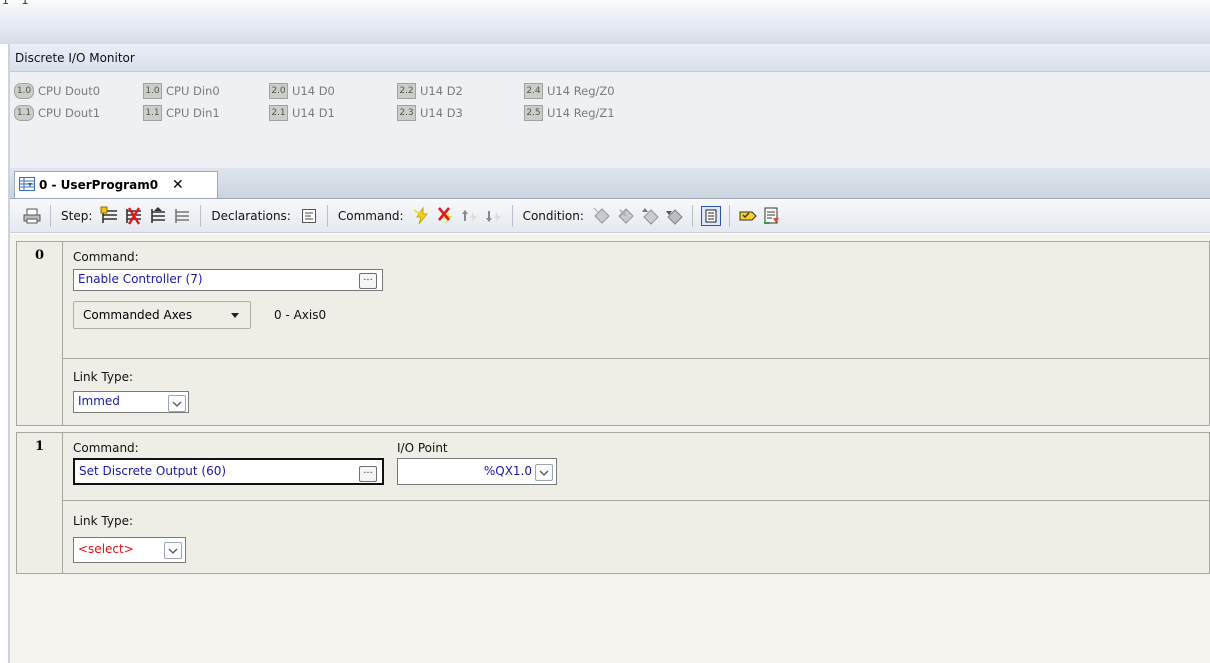  I want to click on top-clipped-text: 1 1, so click(15, 3).